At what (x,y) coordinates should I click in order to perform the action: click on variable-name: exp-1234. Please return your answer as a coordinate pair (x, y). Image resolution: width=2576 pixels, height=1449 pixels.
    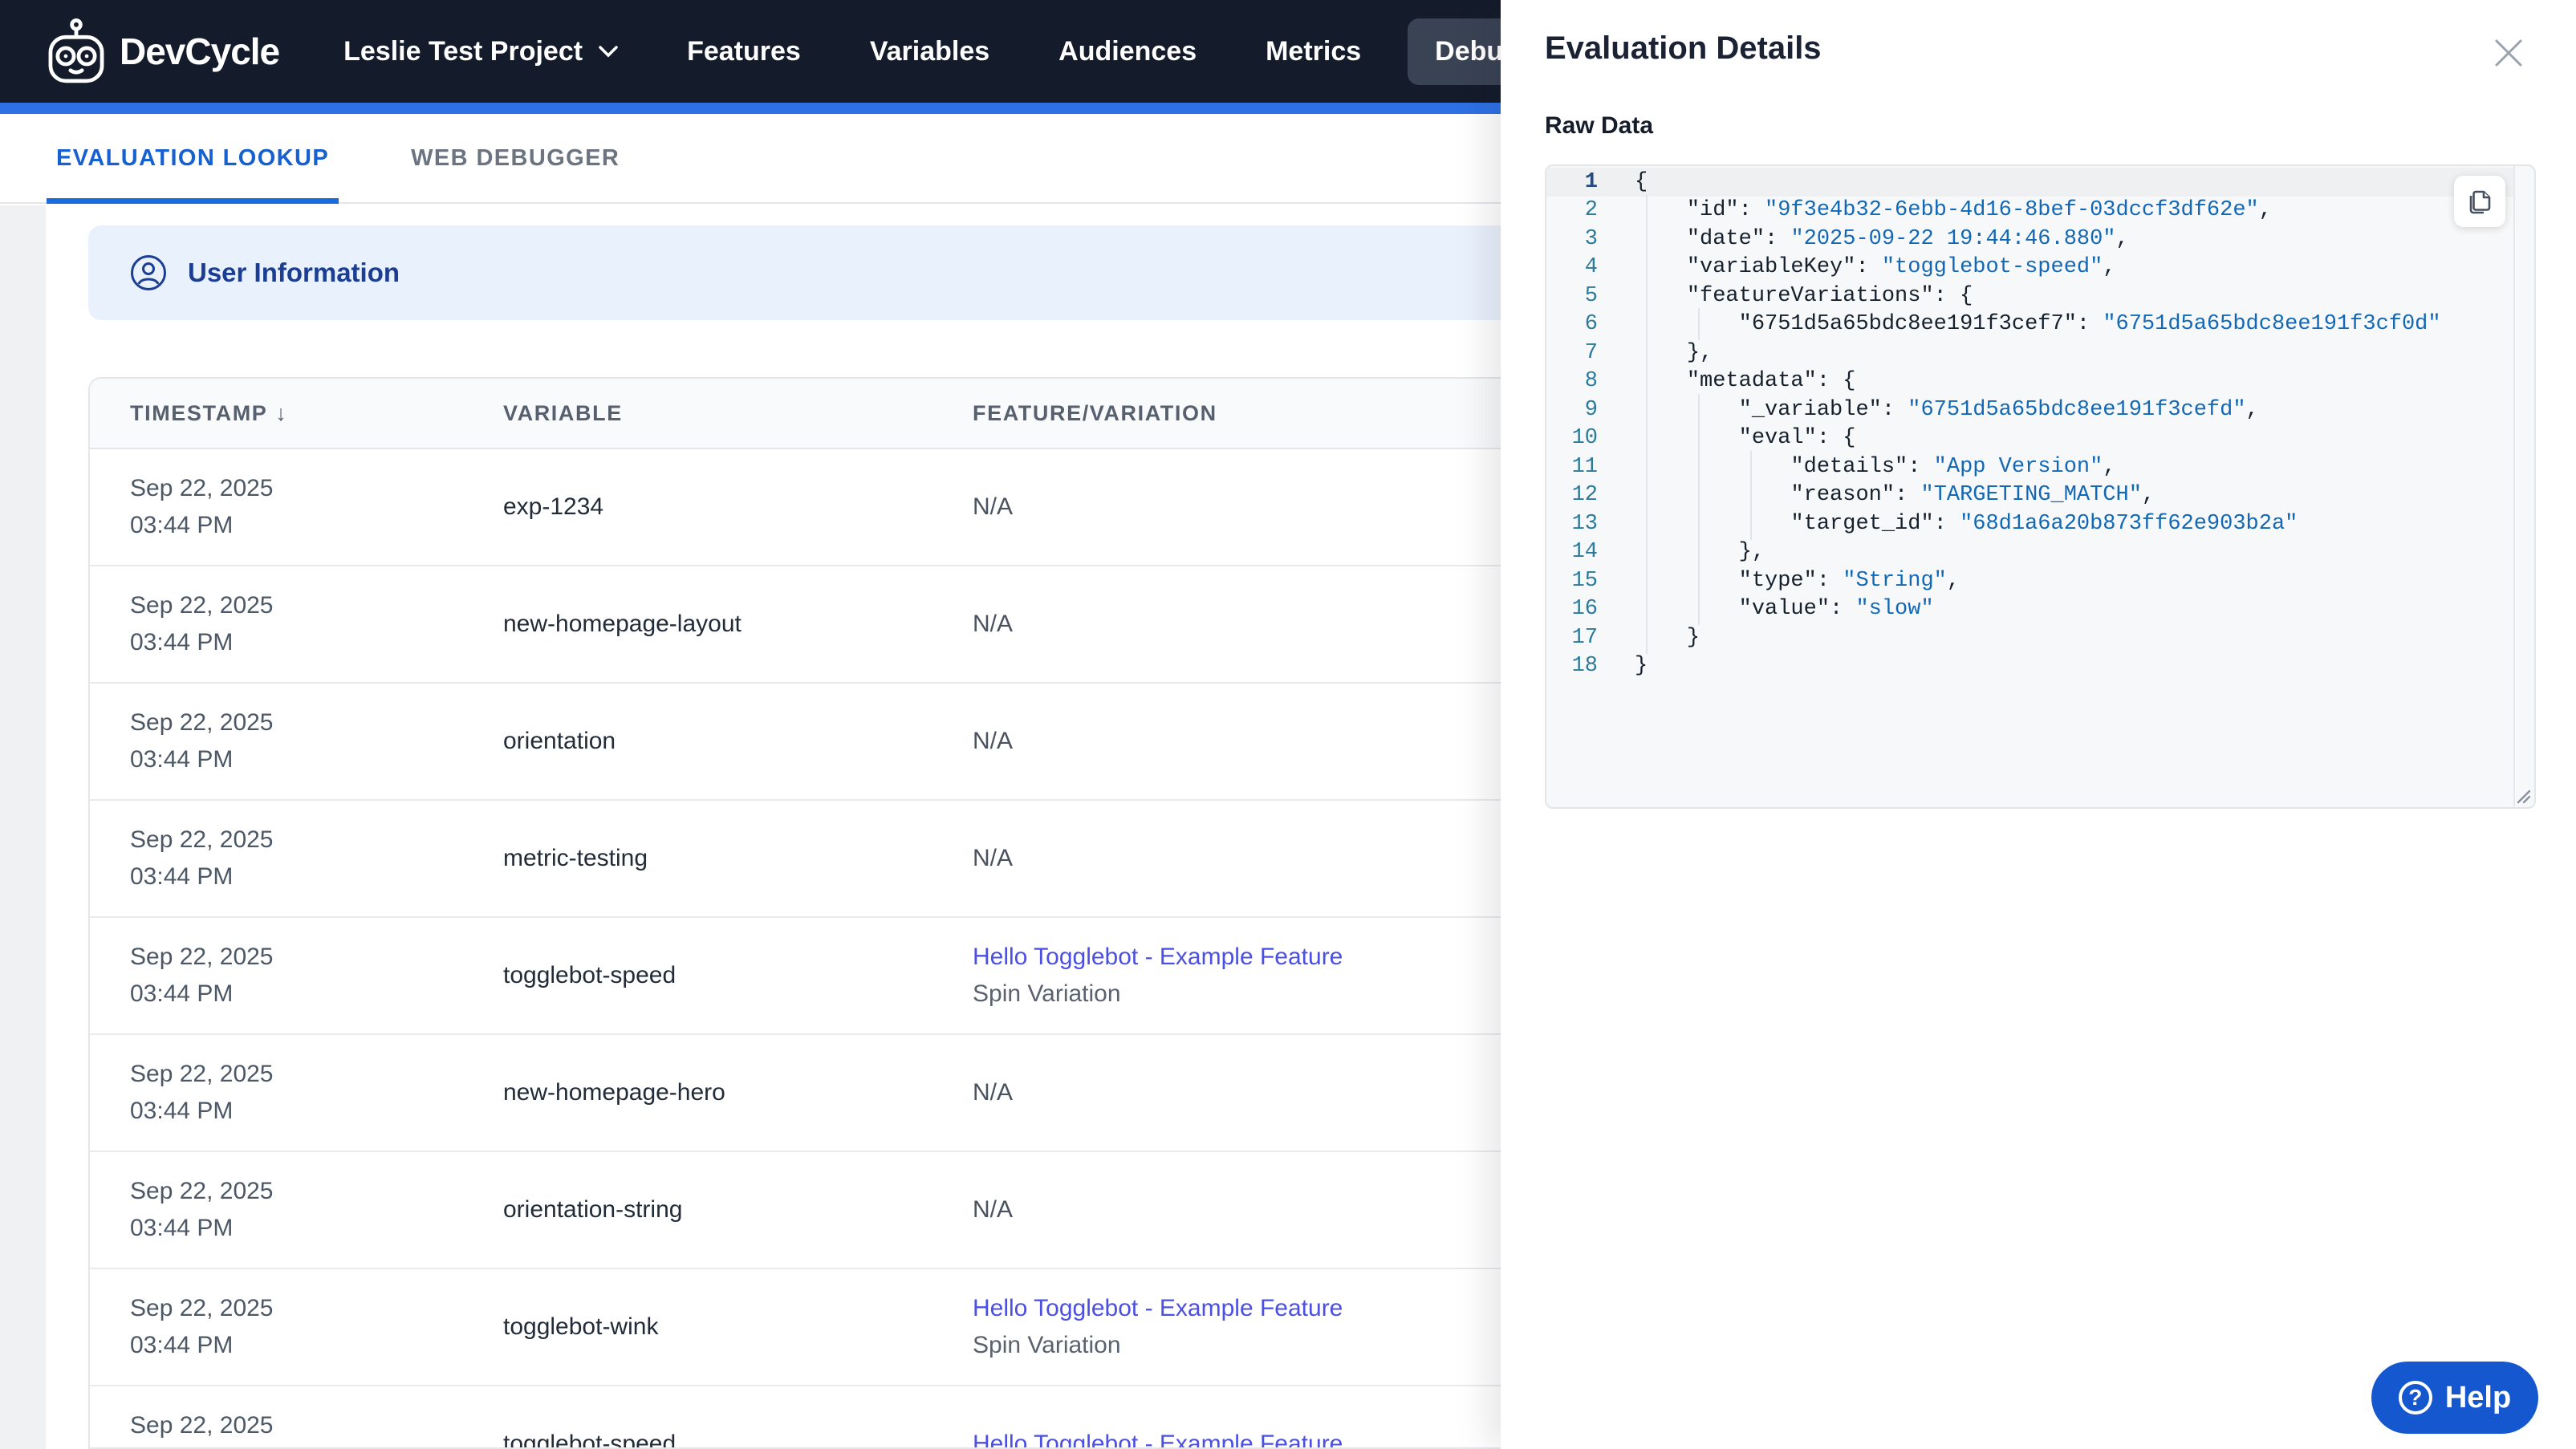
    Looking at the image, I should click on (553, 506).